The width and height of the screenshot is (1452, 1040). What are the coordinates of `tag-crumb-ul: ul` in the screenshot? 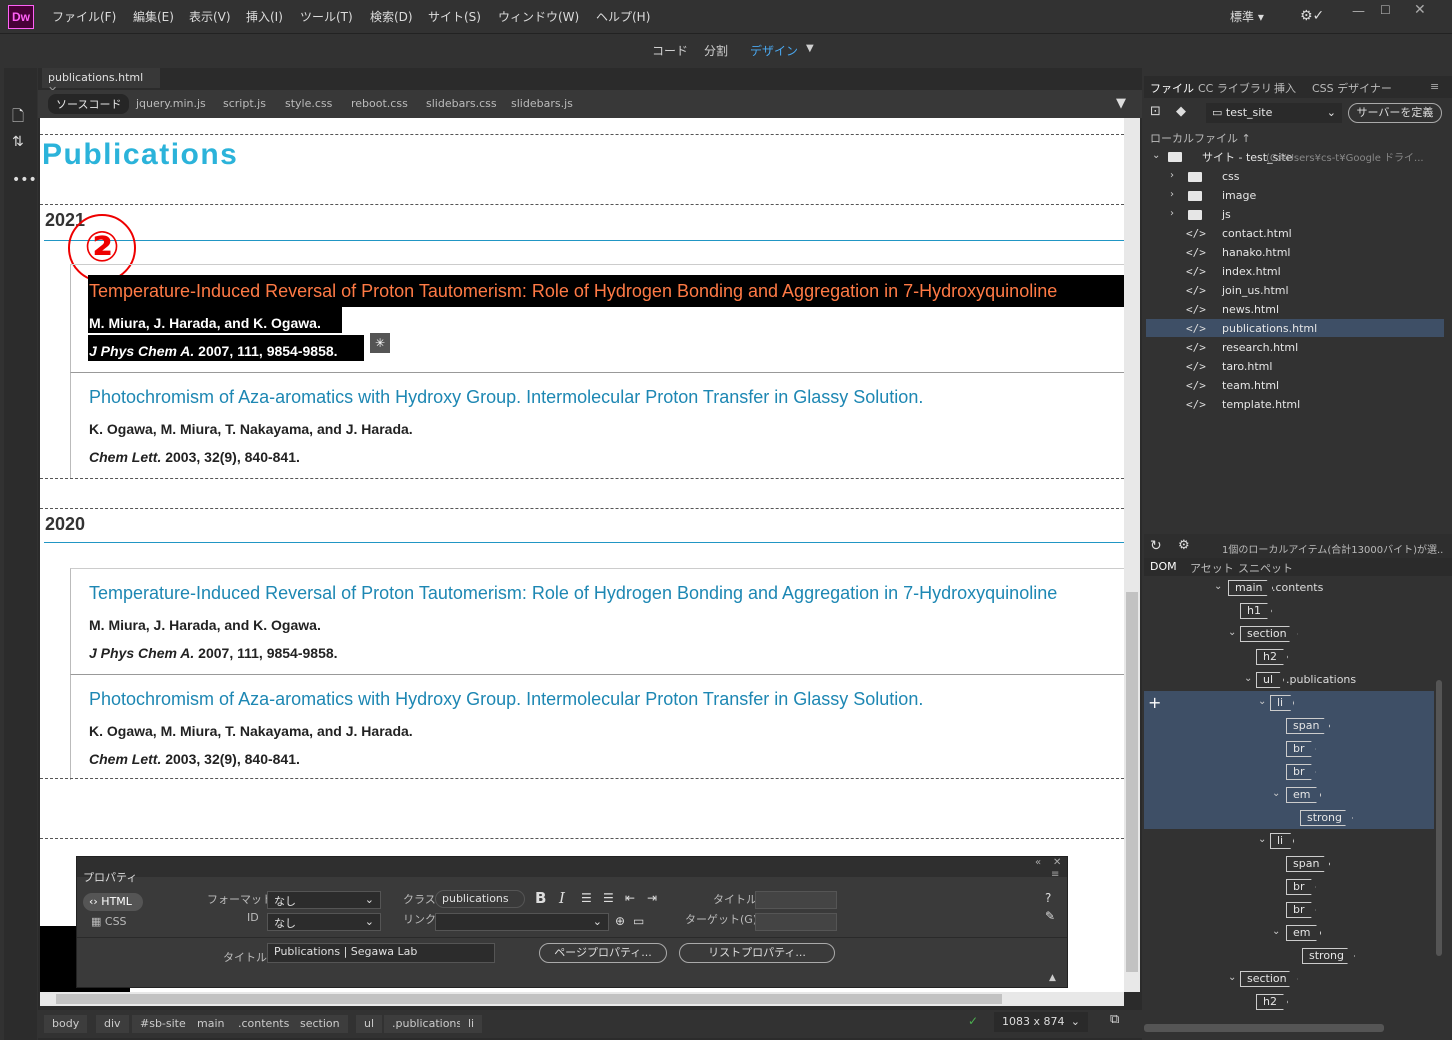 It's located at (369, 1024).